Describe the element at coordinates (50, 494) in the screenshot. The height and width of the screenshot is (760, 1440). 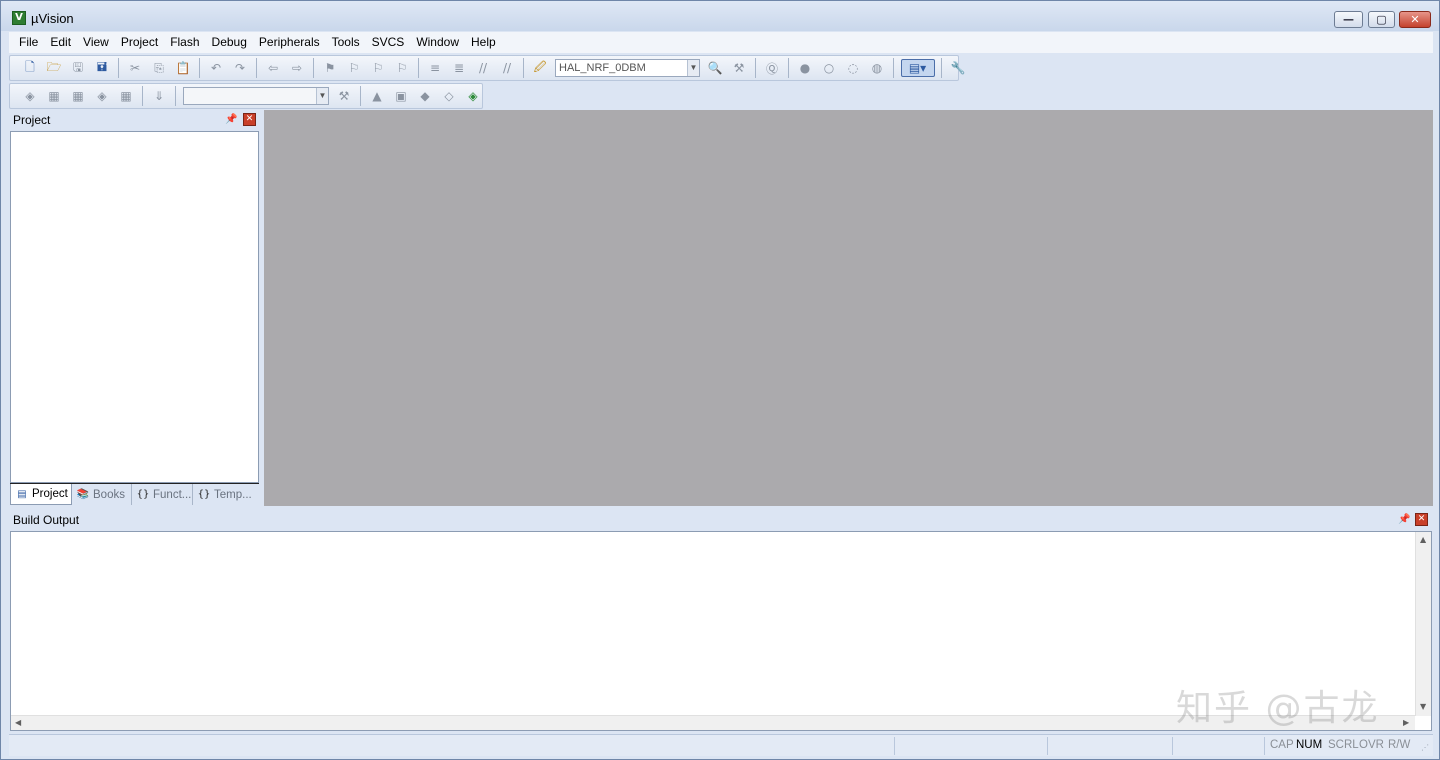
I see `tab-project-label: Project` at that location.